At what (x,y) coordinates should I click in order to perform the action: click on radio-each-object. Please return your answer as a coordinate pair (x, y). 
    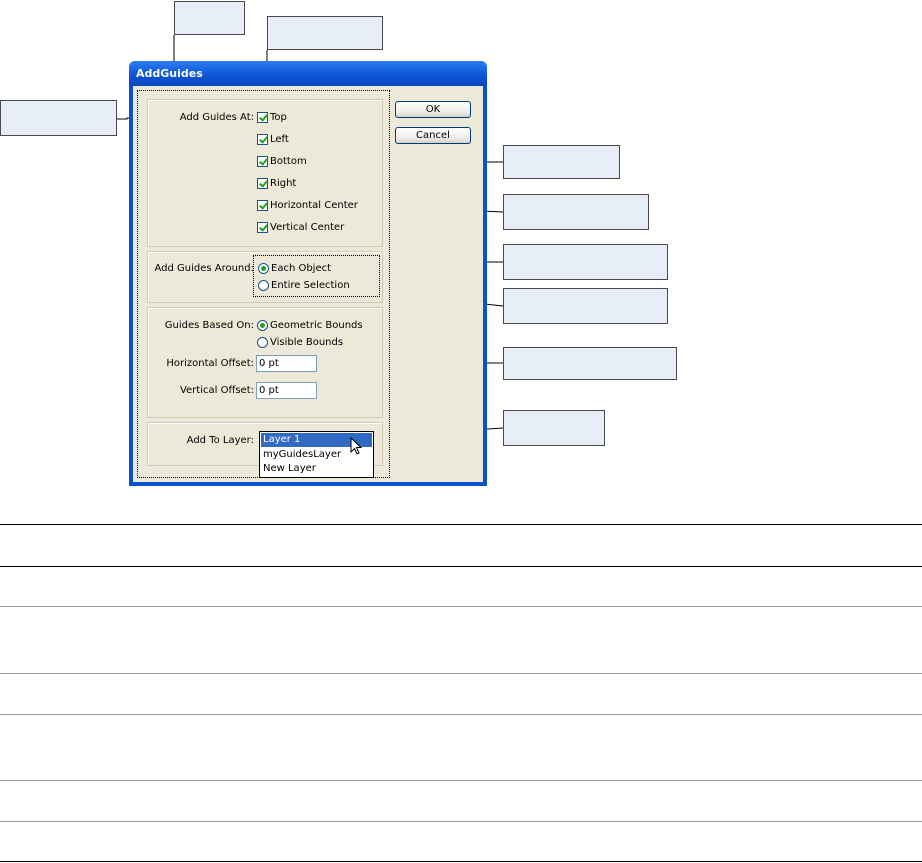
    Looking at the image, I should click on (263, 268).